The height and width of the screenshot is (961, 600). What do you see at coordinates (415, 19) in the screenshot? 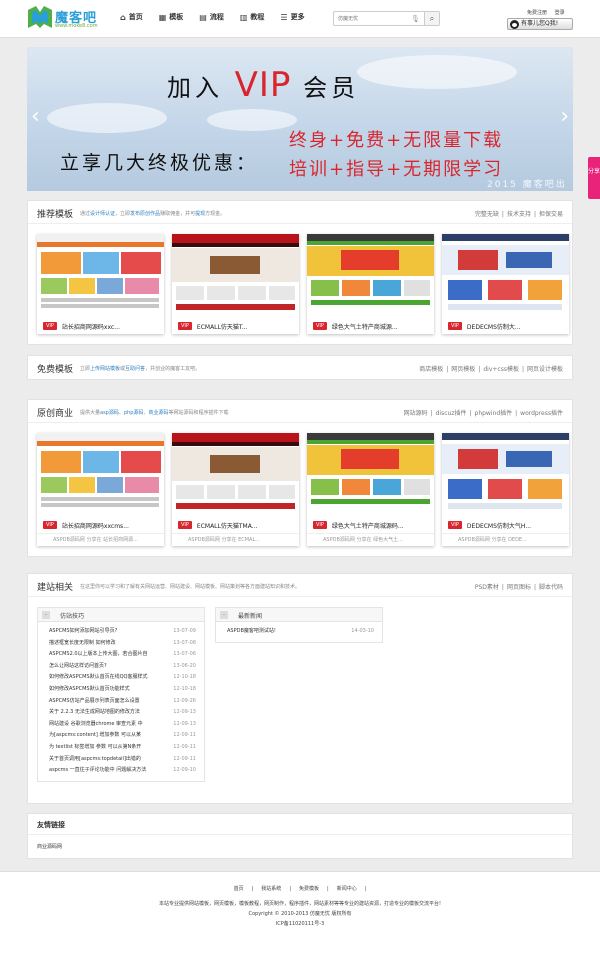
I see `microphone-icon: 🎙` at bounding box center [415, 19].